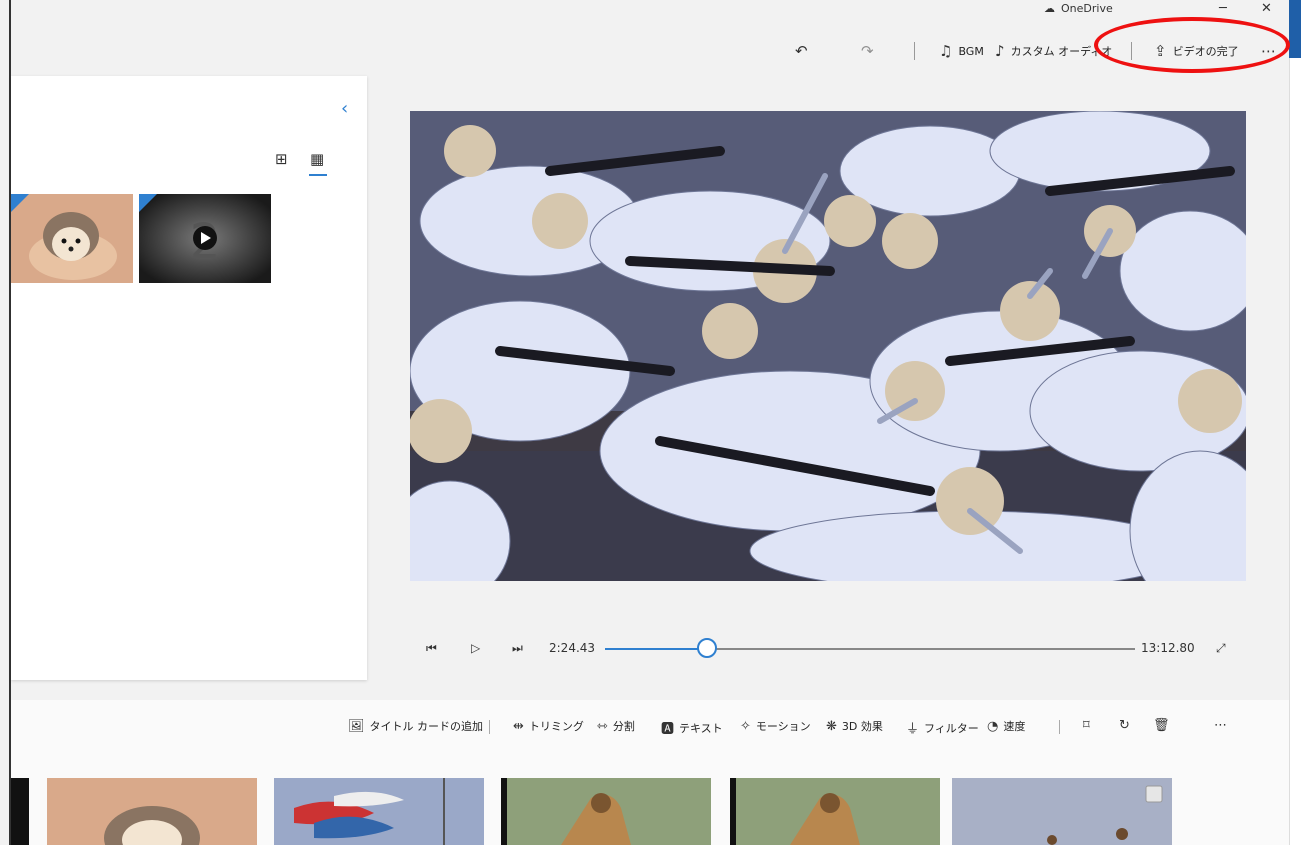 The height and width of the screenshot is (845, 1301). I want to click on bgm-button: ♫ BGM, so click(961, 51).